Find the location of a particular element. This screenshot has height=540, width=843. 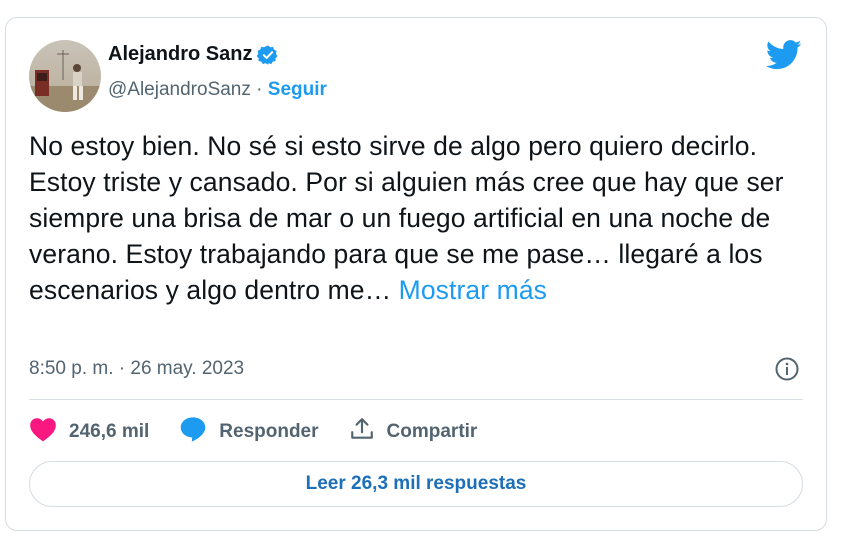

reply-button: Responder is located at coordinates (249, 432).